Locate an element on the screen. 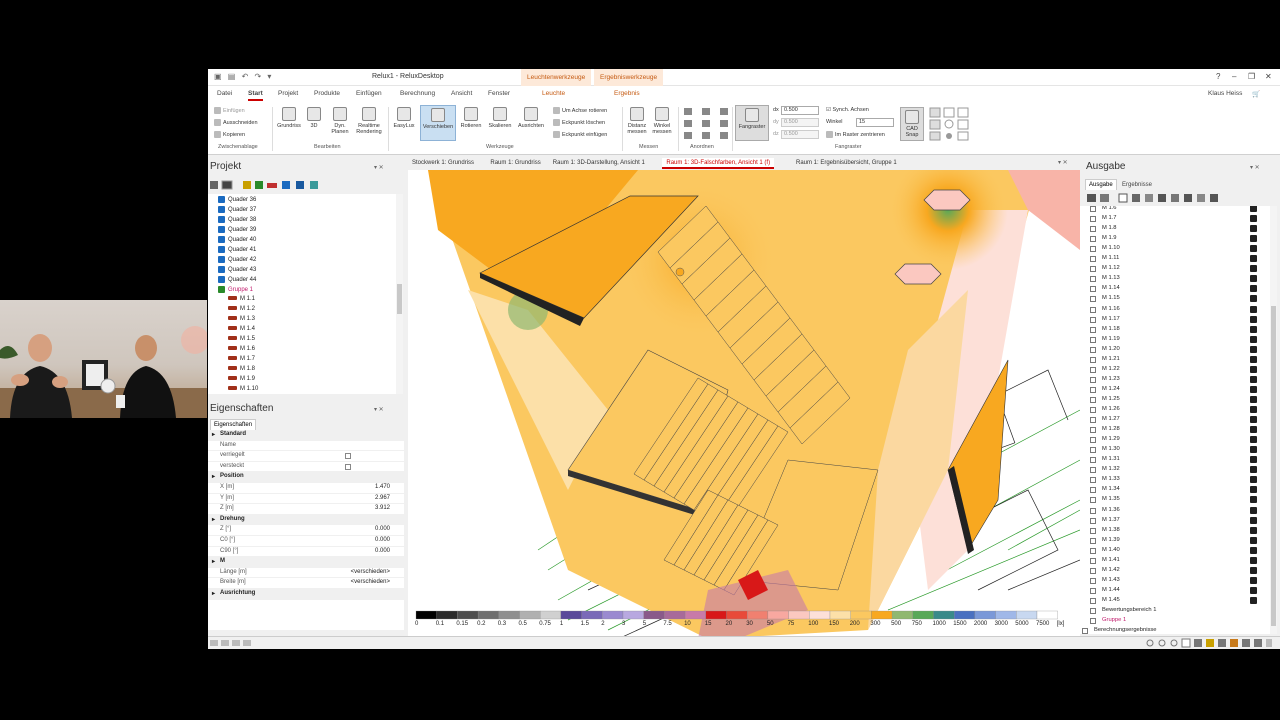  property-row: Breite [m] <verschieden> is located at coordinates (306, 583).